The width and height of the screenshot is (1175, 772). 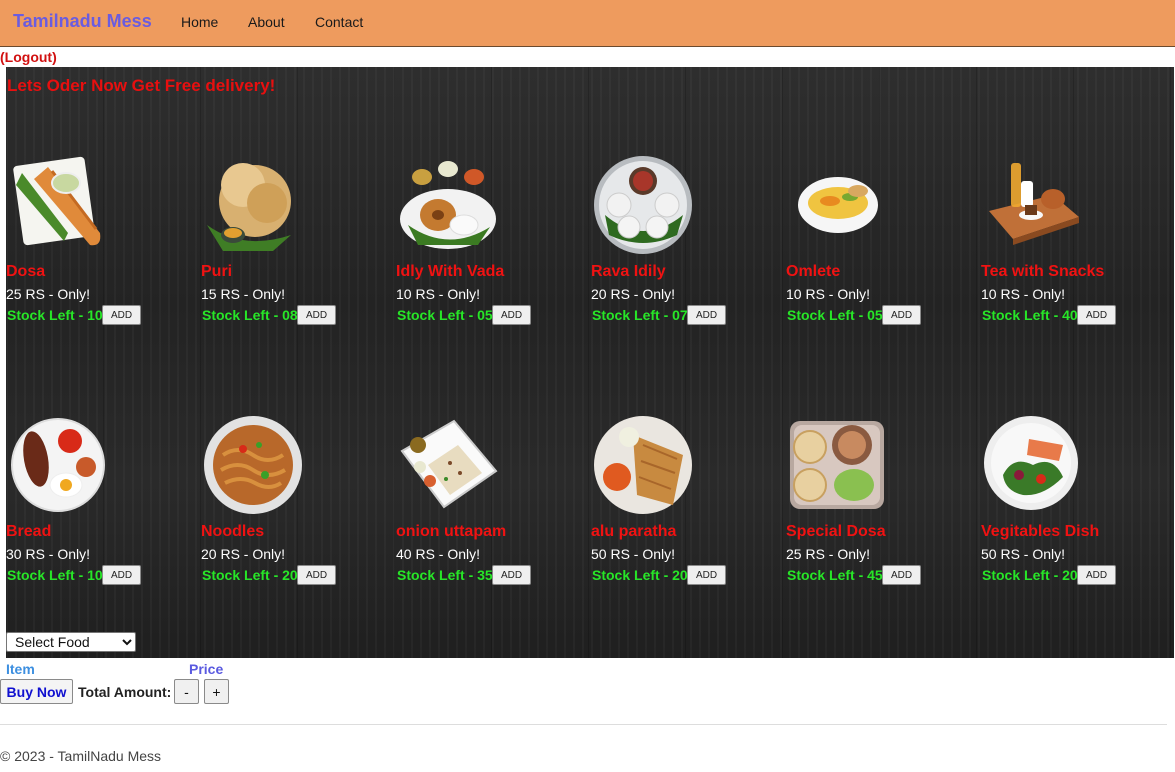 What do you see at coordinates (71, 642) in the screenshot?
I see `select-food-dropdown: Select Food` at bounding box center [71, 642].